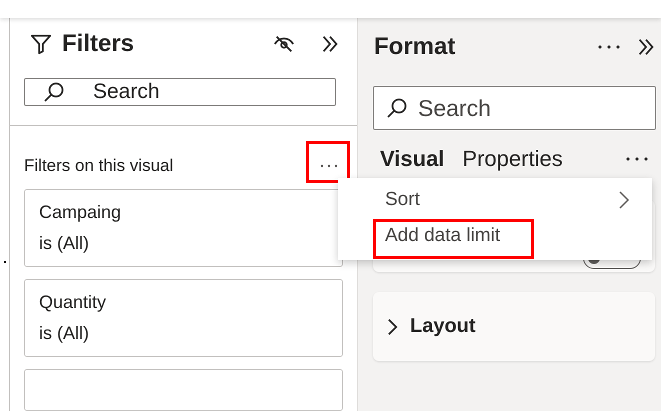 This screenshot has width=661, height=411. Describe the element at coordinates (443, 326) in the screenshot. I see `section-title: Layout` at that location.